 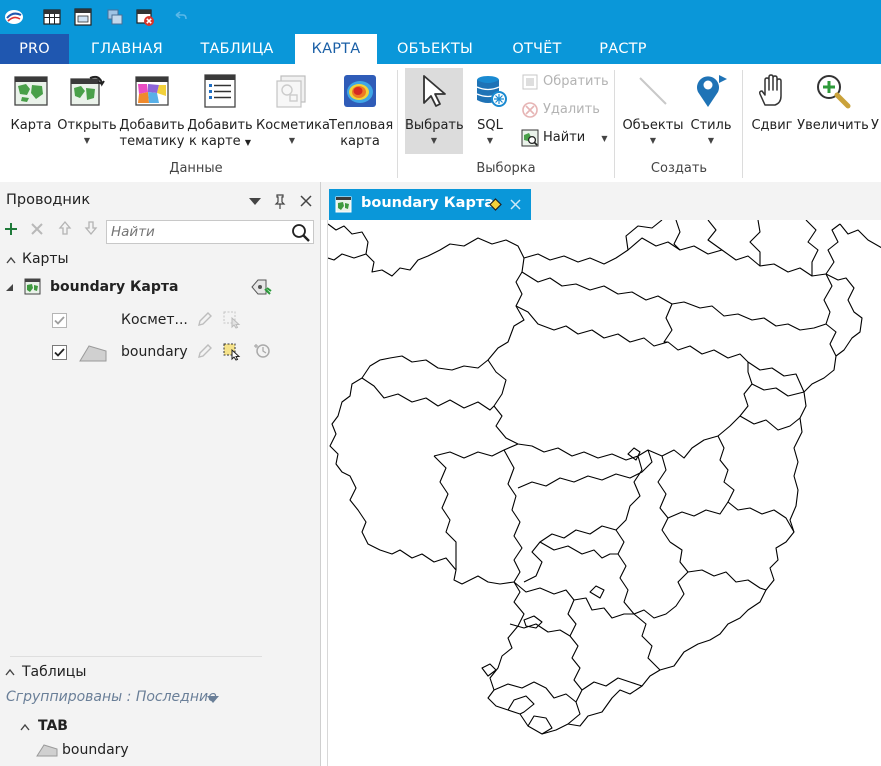 I want to click on pan-button: Сдвиг, so click(x=772, y=111).